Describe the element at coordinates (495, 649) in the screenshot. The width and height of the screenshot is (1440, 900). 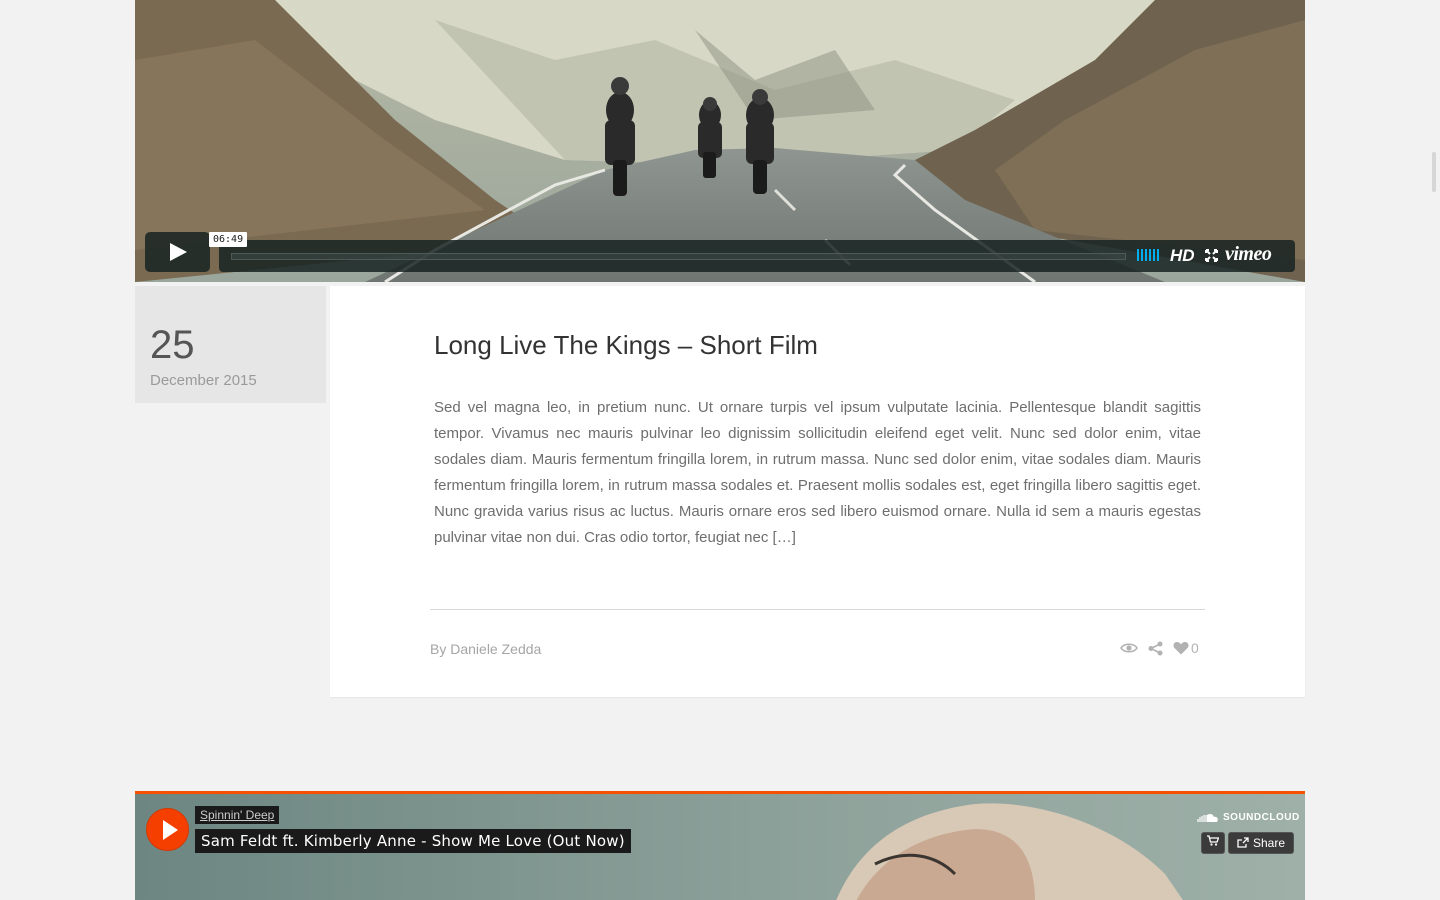
I see `author-link: Daniele Zedda` at that location.